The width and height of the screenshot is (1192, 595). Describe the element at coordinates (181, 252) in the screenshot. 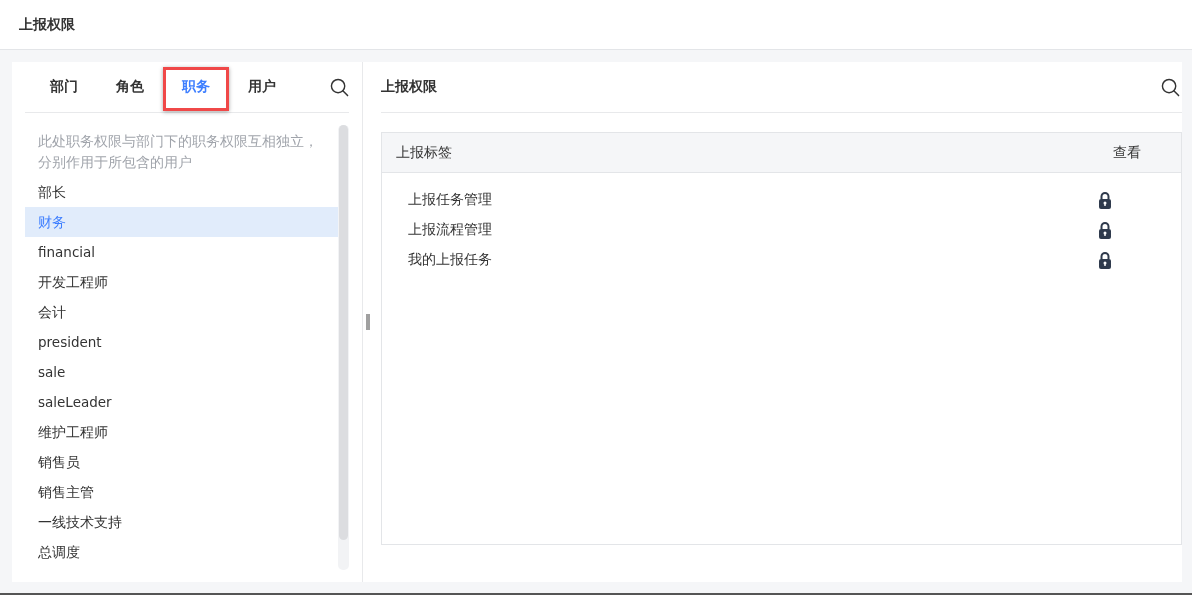

I see `list-item: financial` at that location.